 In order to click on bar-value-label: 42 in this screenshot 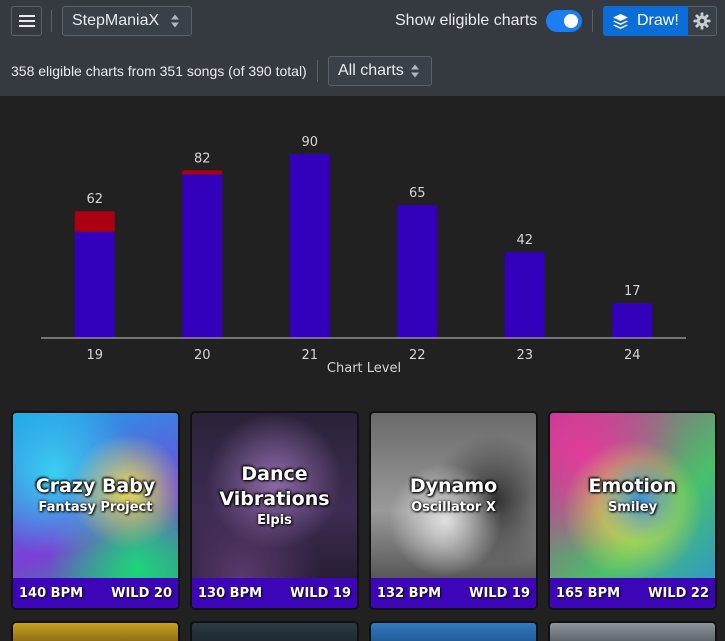, I will do `click(524, 240)`.